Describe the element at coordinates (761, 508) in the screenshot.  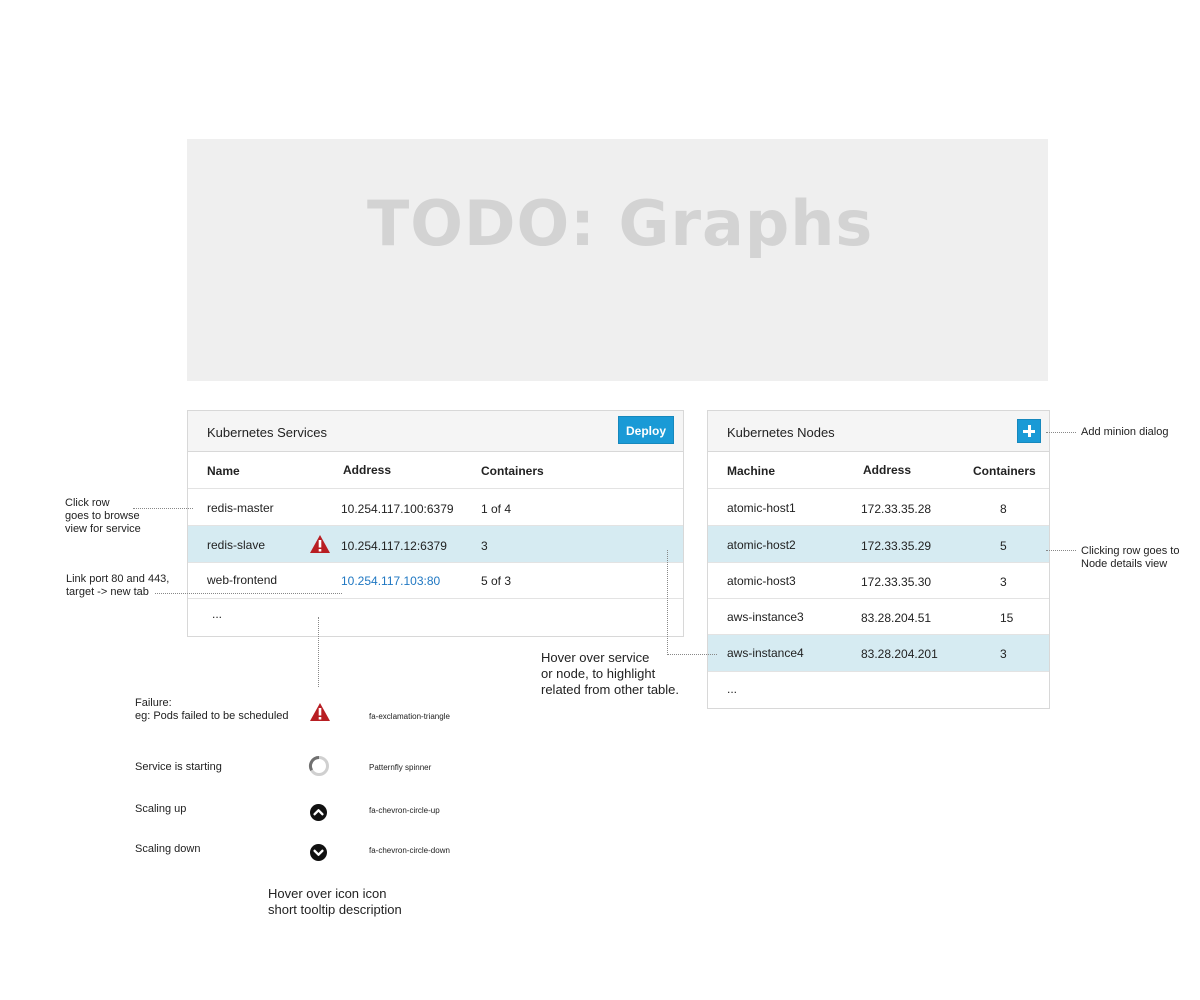
I see `node-machine: atomic-host1` at that location.